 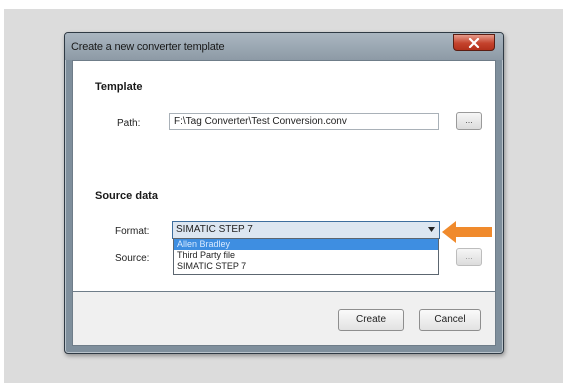 What do you see at coordinates (284, 46) in the screenshot?
I see `dialog-titlebar: Create a new converter template` at bounding box center [284, 46].